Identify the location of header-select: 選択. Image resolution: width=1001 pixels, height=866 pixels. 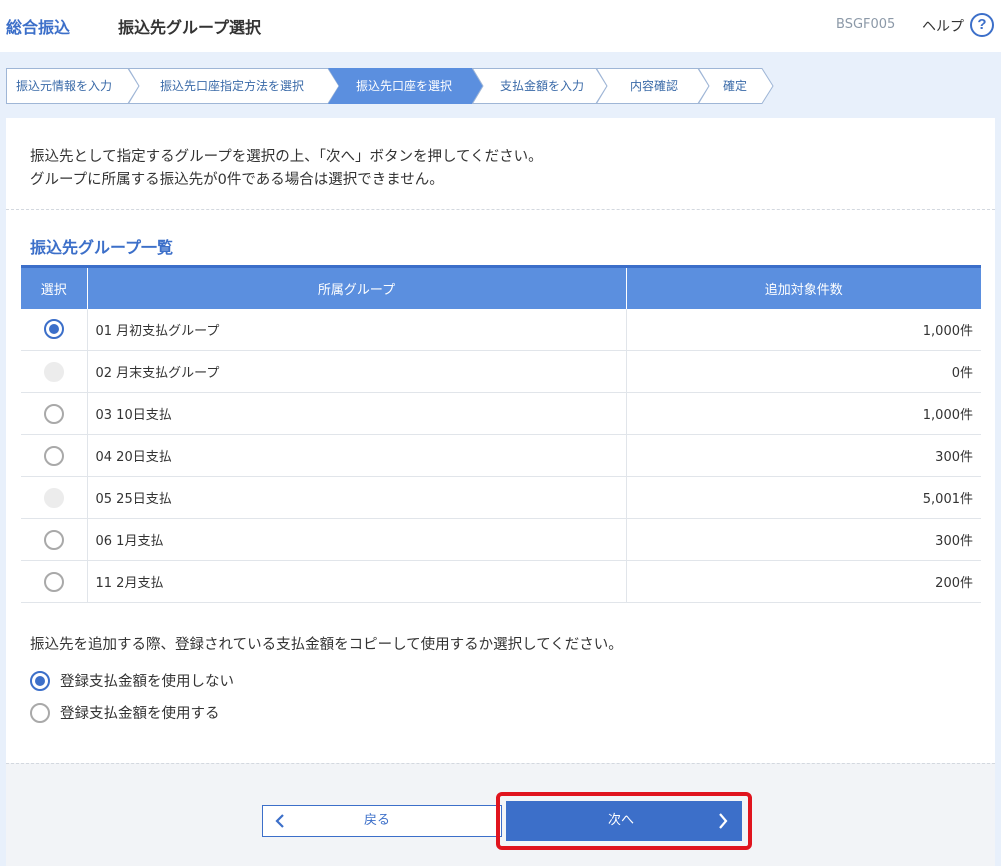
(54, 287).